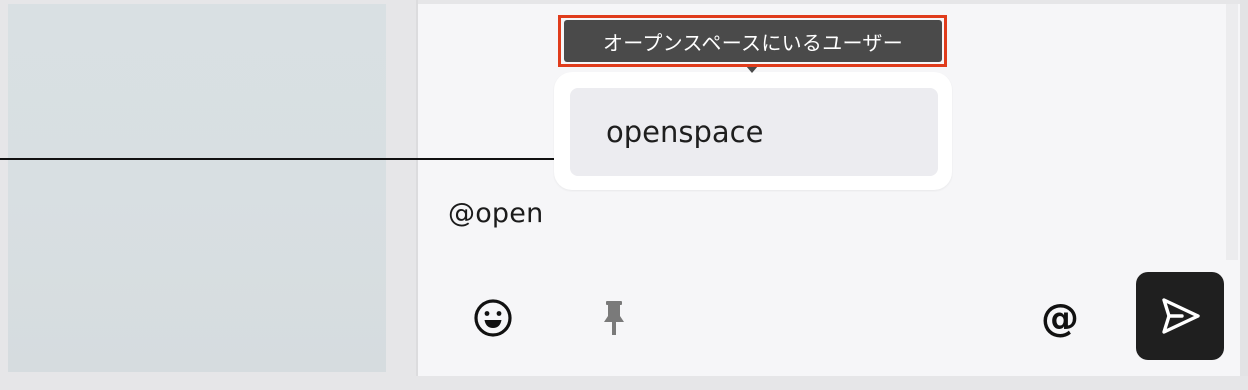  I want to click on window-right-edge, so click(1244, 195).